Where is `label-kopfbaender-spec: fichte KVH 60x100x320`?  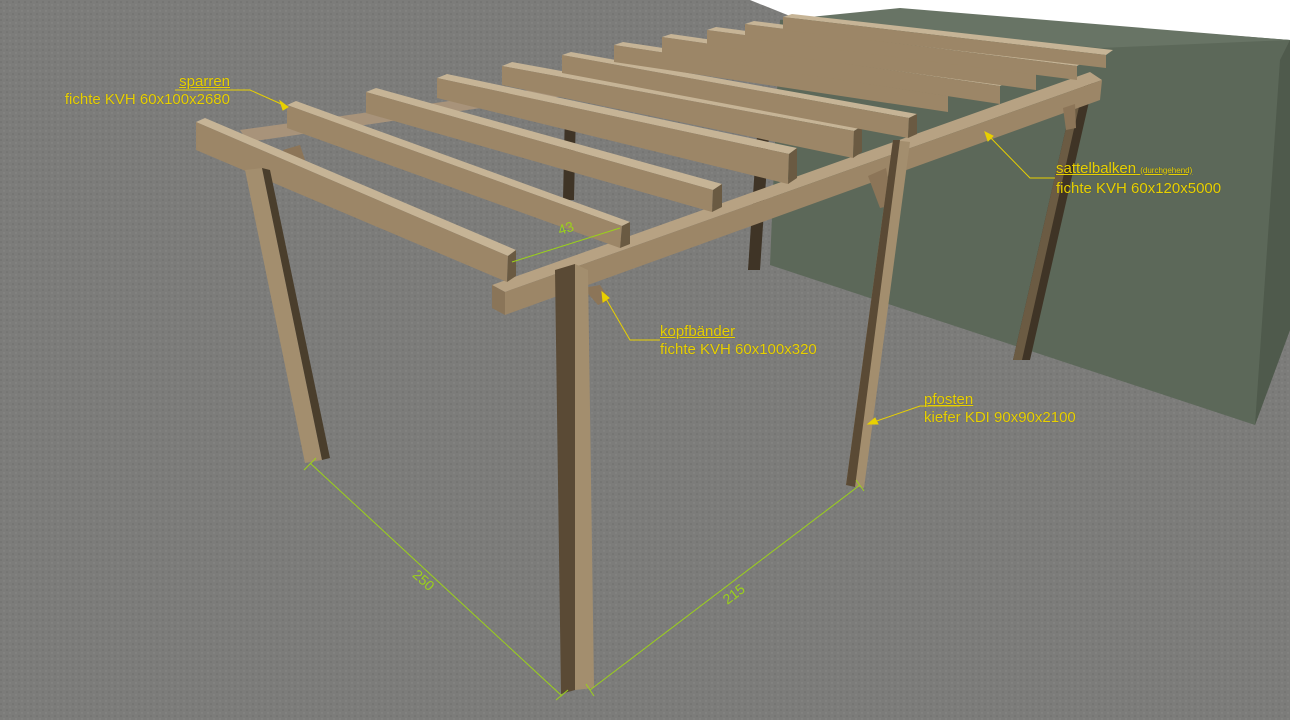
label-kopfbaender-spec: fichte KVH 60x100x320 is located at coordinates (738, 349).